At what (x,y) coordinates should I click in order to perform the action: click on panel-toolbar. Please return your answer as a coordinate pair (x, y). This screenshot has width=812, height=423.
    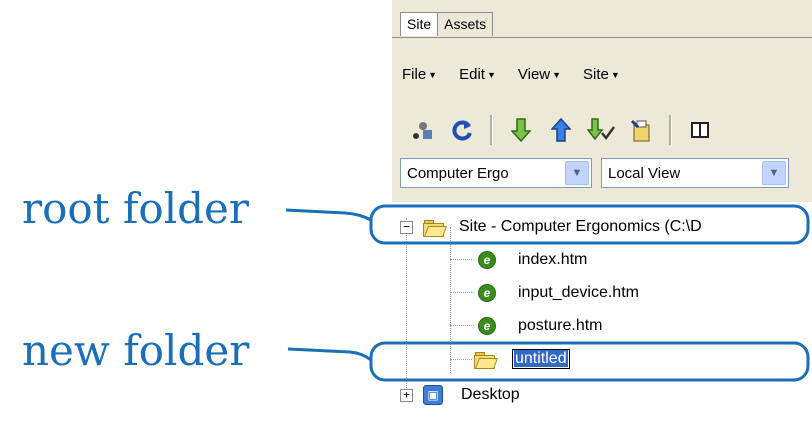
    Looking at the image, I should click on (561, 130).